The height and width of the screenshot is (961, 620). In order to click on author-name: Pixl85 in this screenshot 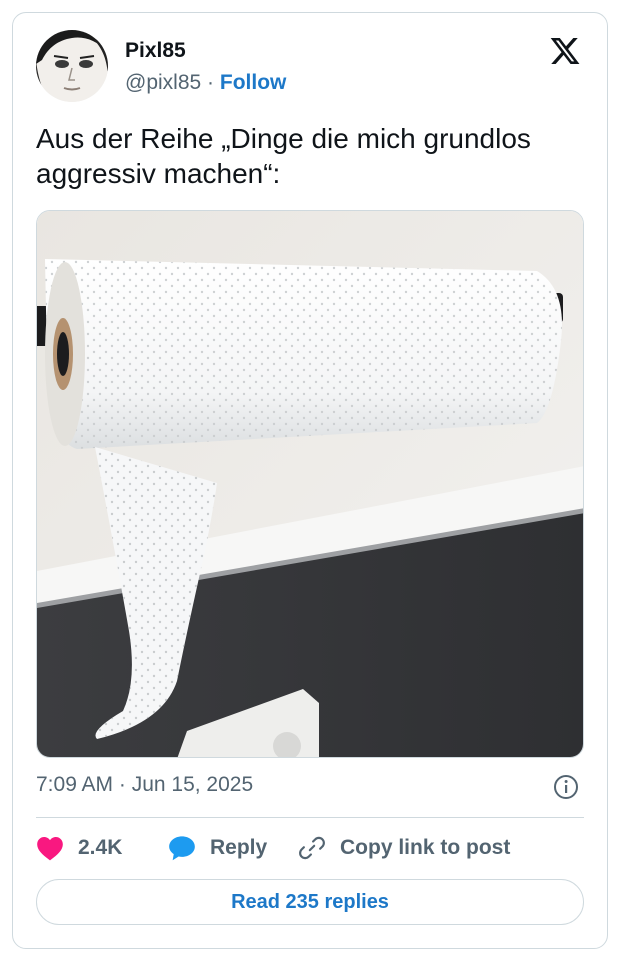, I will do `click(155, 51)`.